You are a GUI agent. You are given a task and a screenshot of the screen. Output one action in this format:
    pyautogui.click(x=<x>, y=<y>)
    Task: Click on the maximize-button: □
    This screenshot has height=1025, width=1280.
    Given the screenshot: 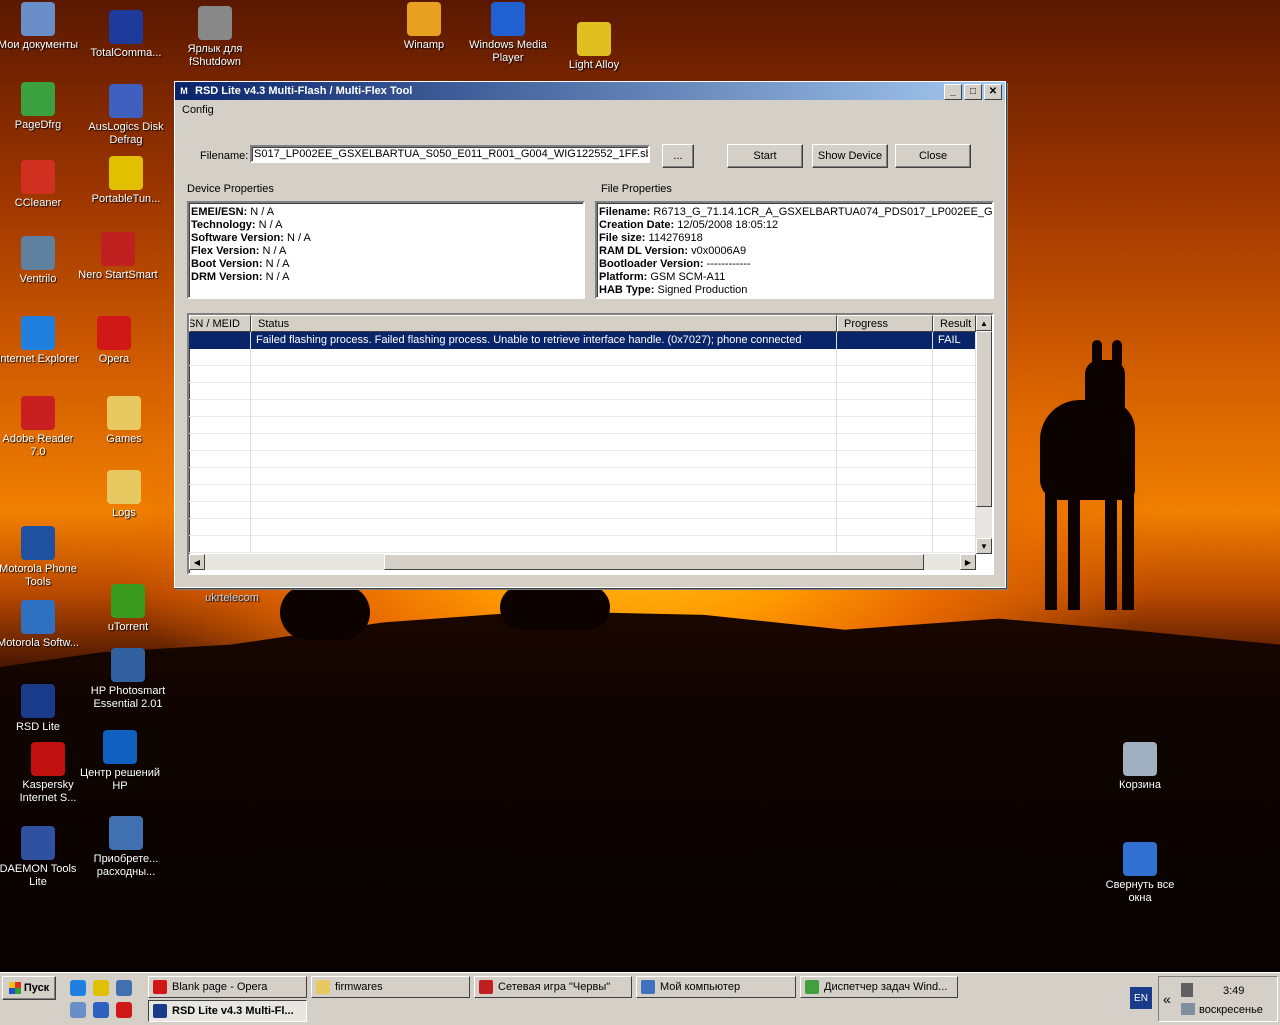 What is the action you would take?
    pyautogui.click(x=973, y=92)
    